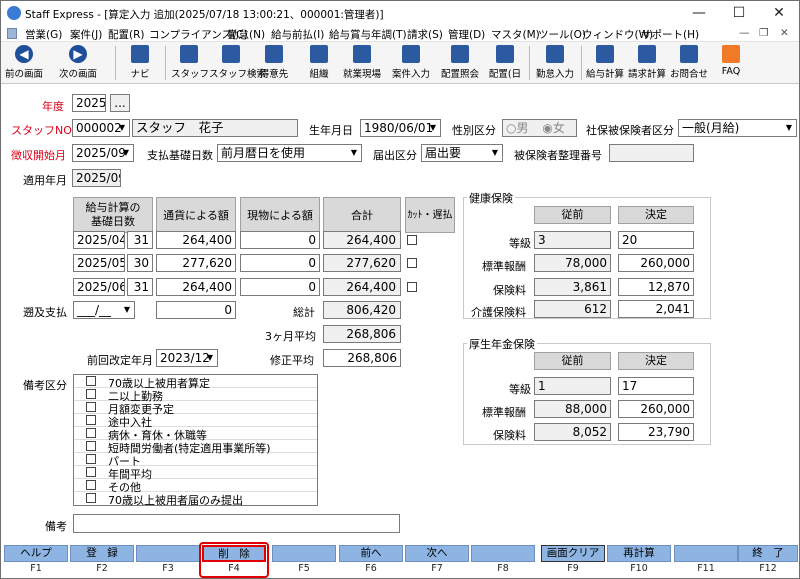  Describe the element at coordinates (140, 63) in the screenshot. I see `navi-button: ナビ` at that location.